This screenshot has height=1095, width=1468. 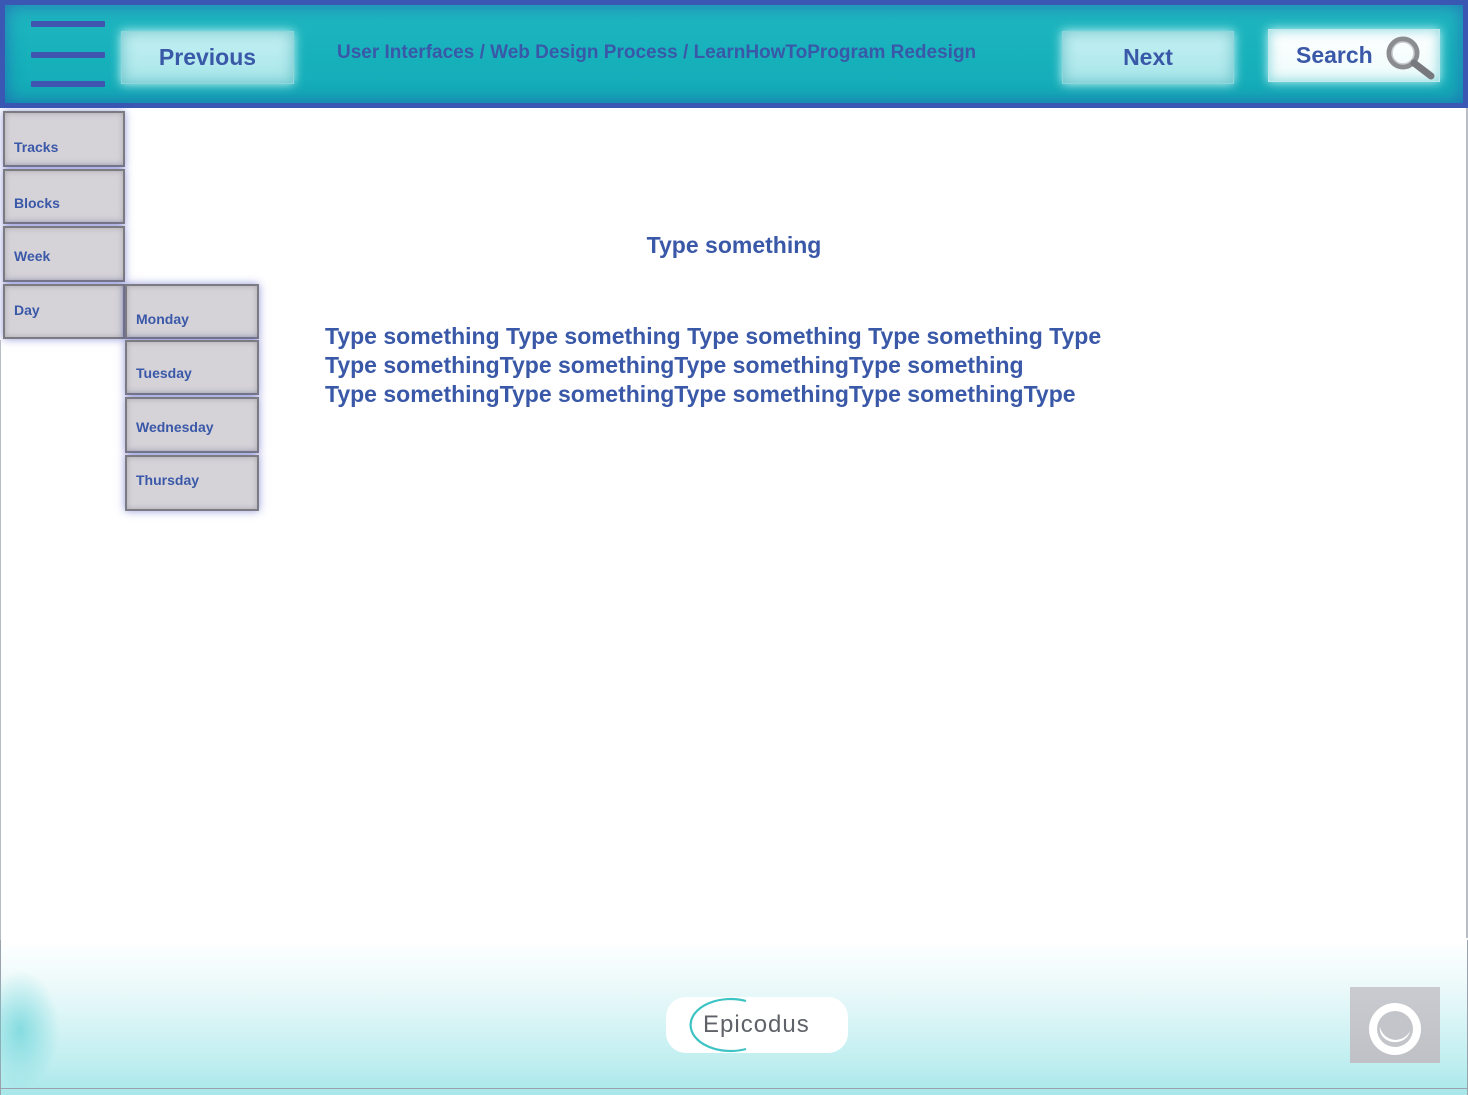 What do you see at coordinates (27, 310) in the screenshot?
I see `nav-item-label: Day` at bounding box center [27, 310].